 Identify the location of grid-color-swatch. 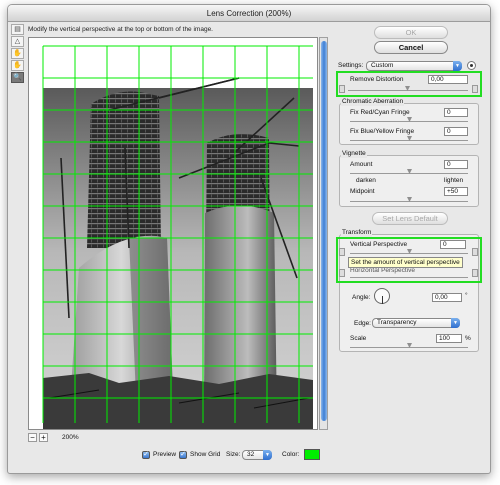
(312, 454).